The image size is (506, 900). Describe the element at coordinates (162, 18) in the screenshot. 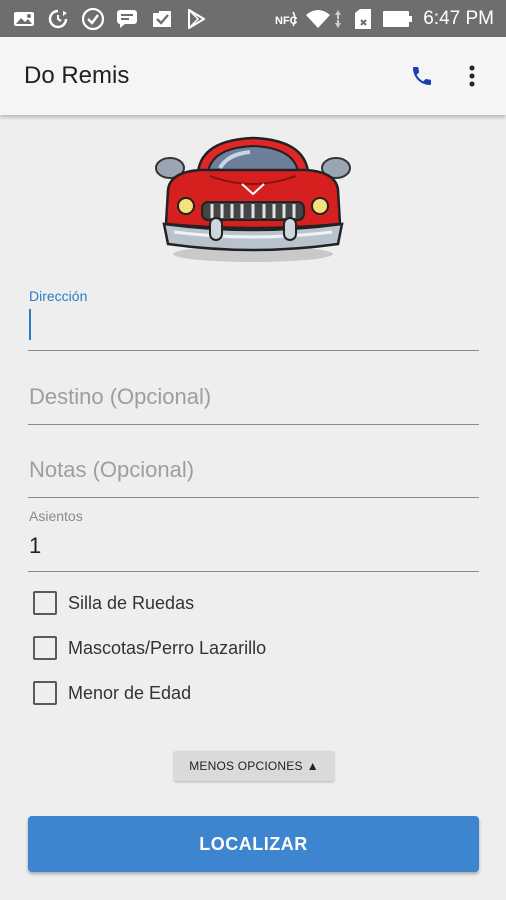

I see `download-icon` at that location.